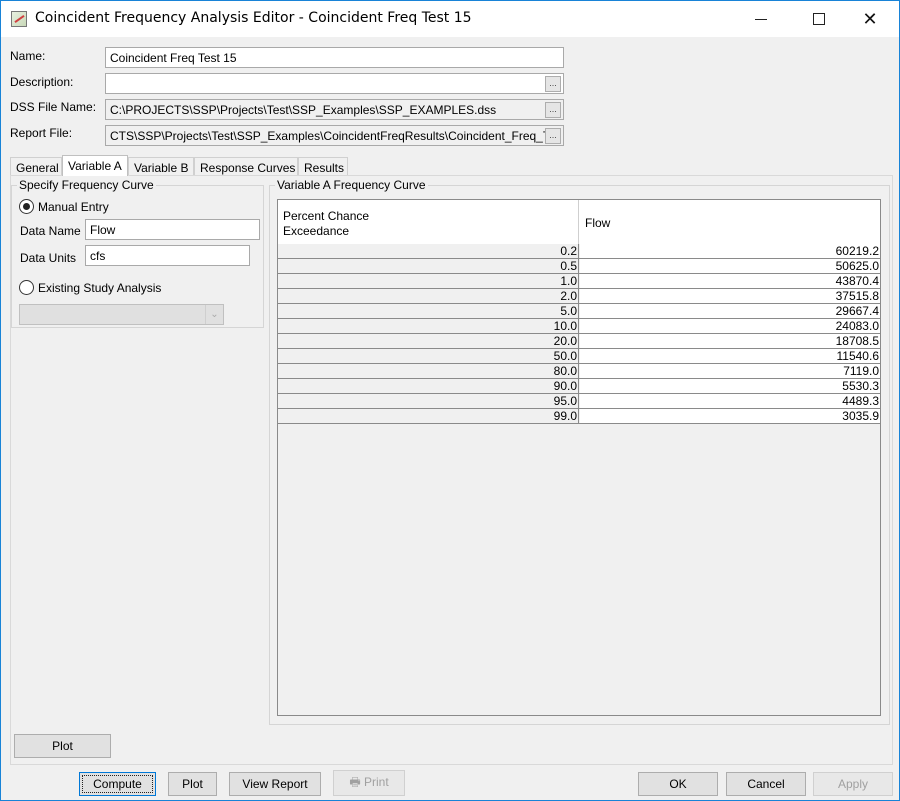 The image size is (900, 801). What do you see at coordinates (95, 165) in the screenshot?
I see `tab-variable-a: Variable A` at bounding box center [95, 165].